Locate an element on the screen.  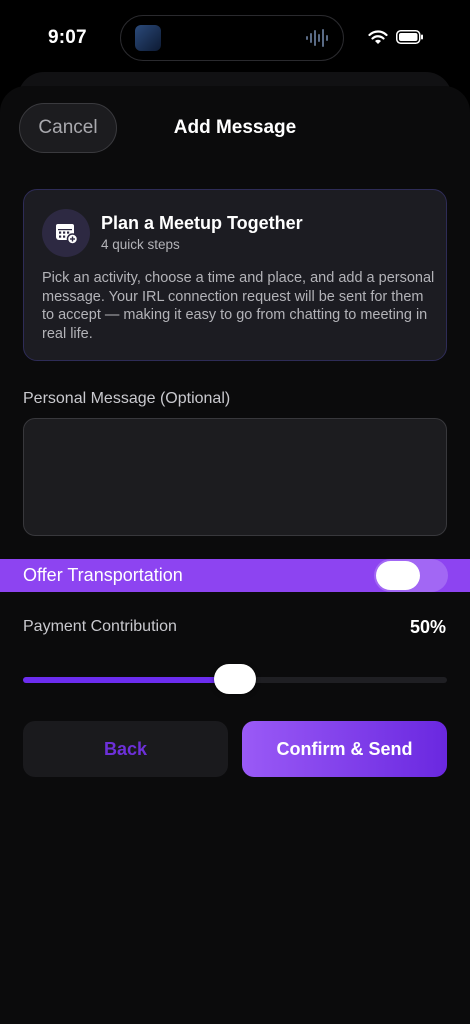
wifi-icon is located at coordinates (378, 37).